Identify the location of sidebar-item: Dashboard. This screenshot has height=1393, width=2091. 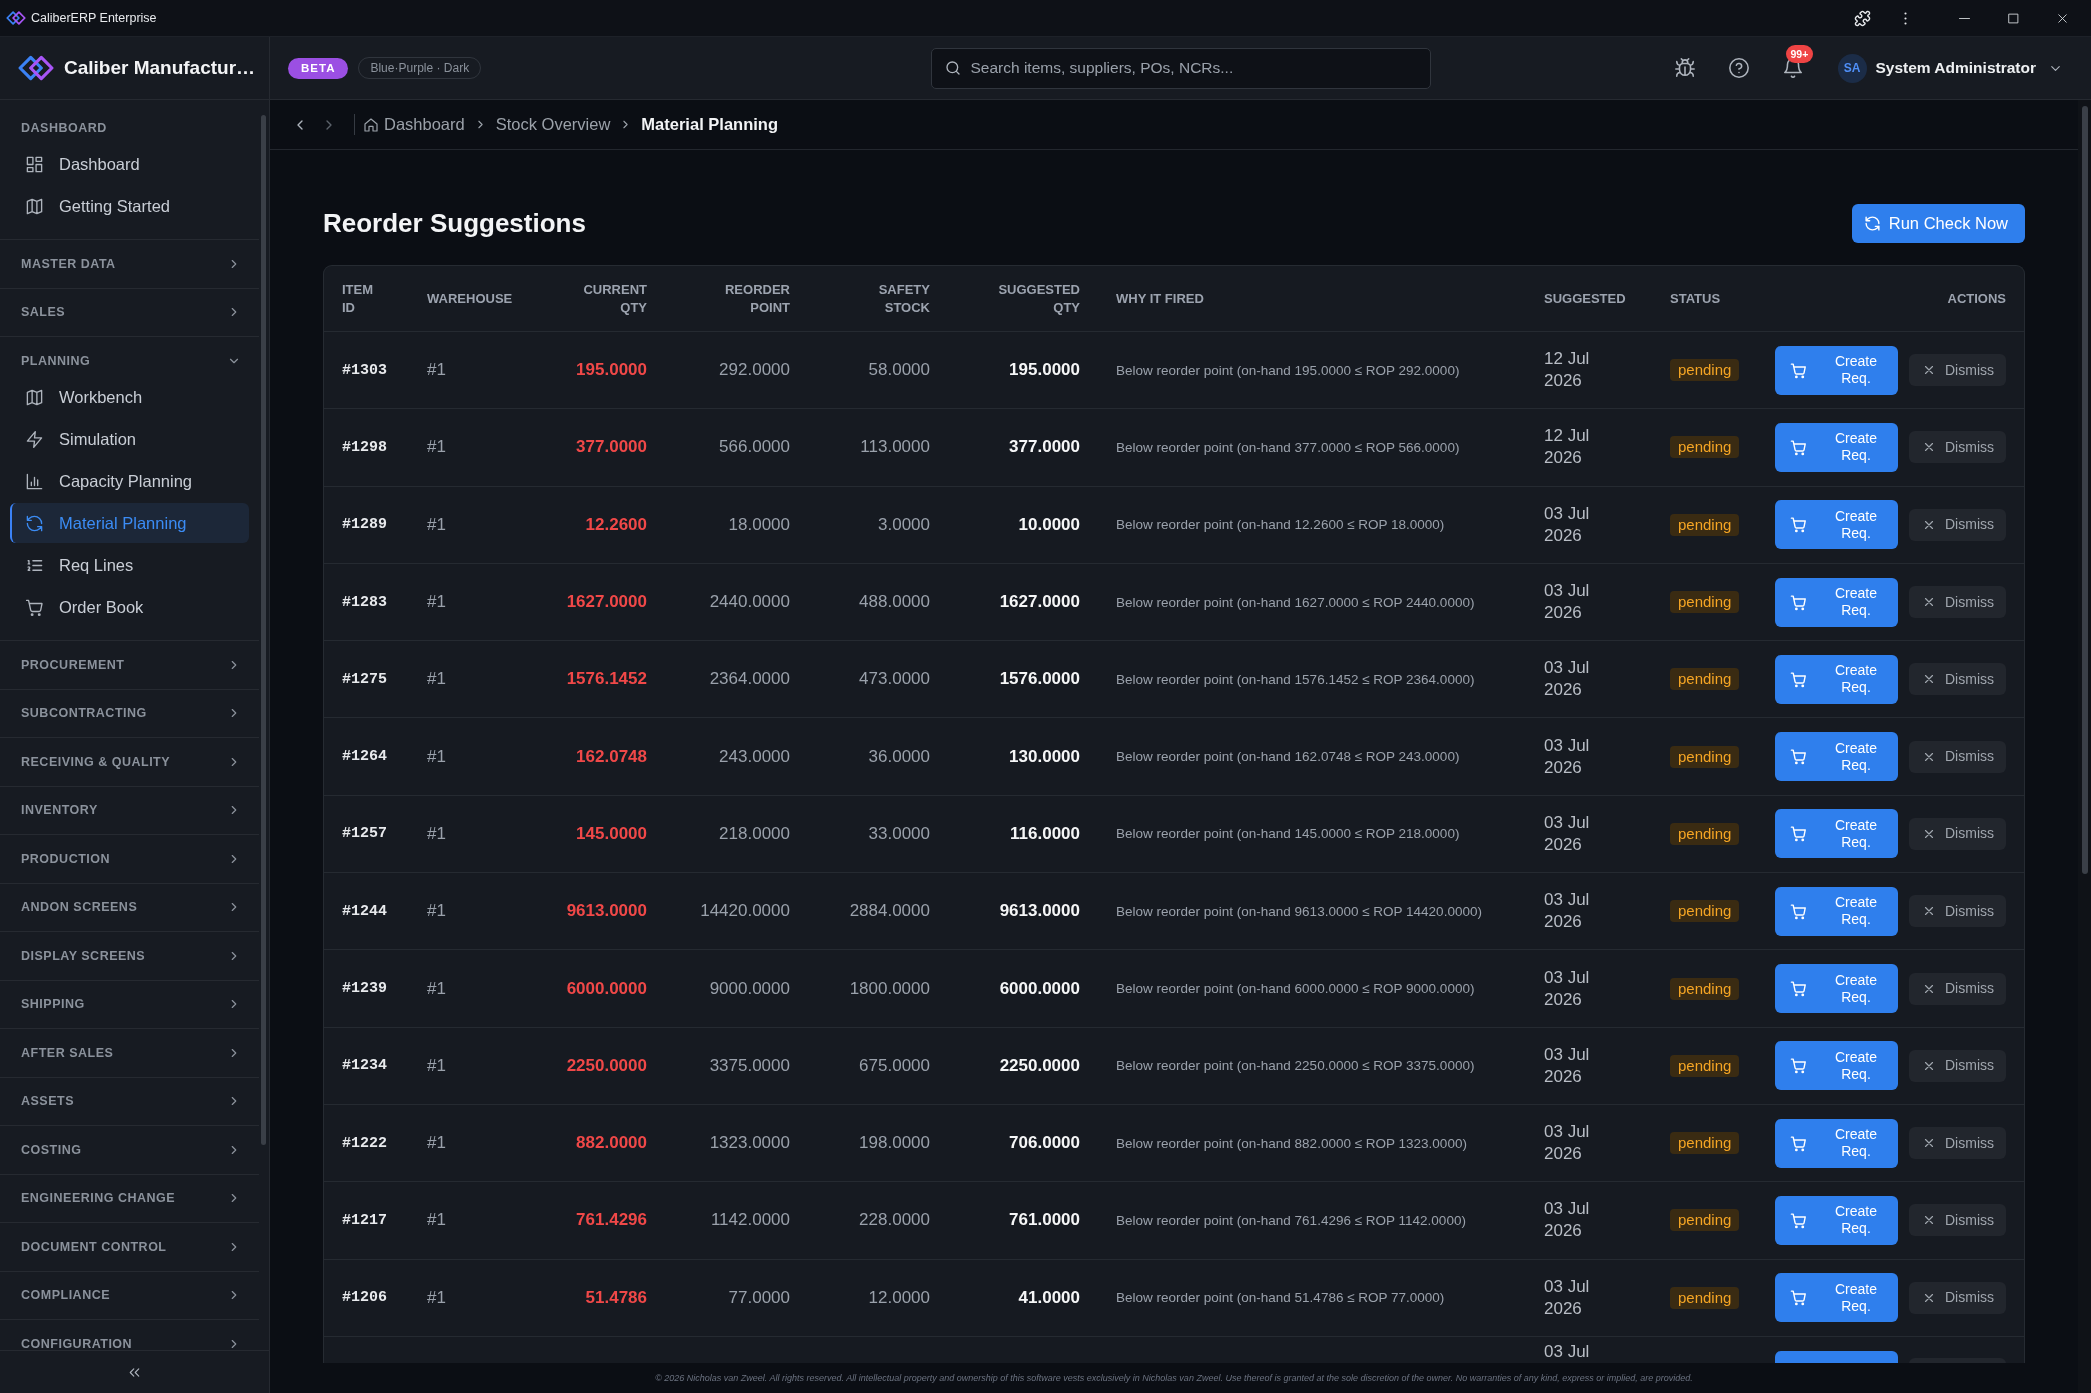
(129, 164).